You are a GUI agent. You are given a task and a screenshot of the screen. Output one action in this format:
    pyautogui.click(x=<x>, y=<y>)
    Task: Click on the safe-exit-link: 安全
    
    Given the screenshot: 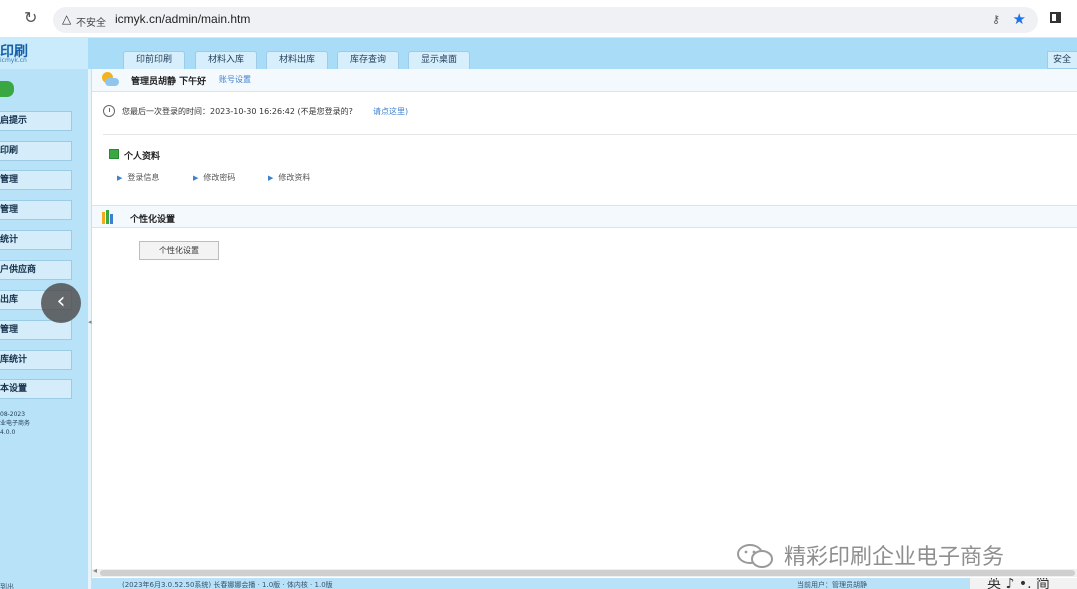 What is the action you would take?
    pyautogui.click(x=1062, y=60)
    